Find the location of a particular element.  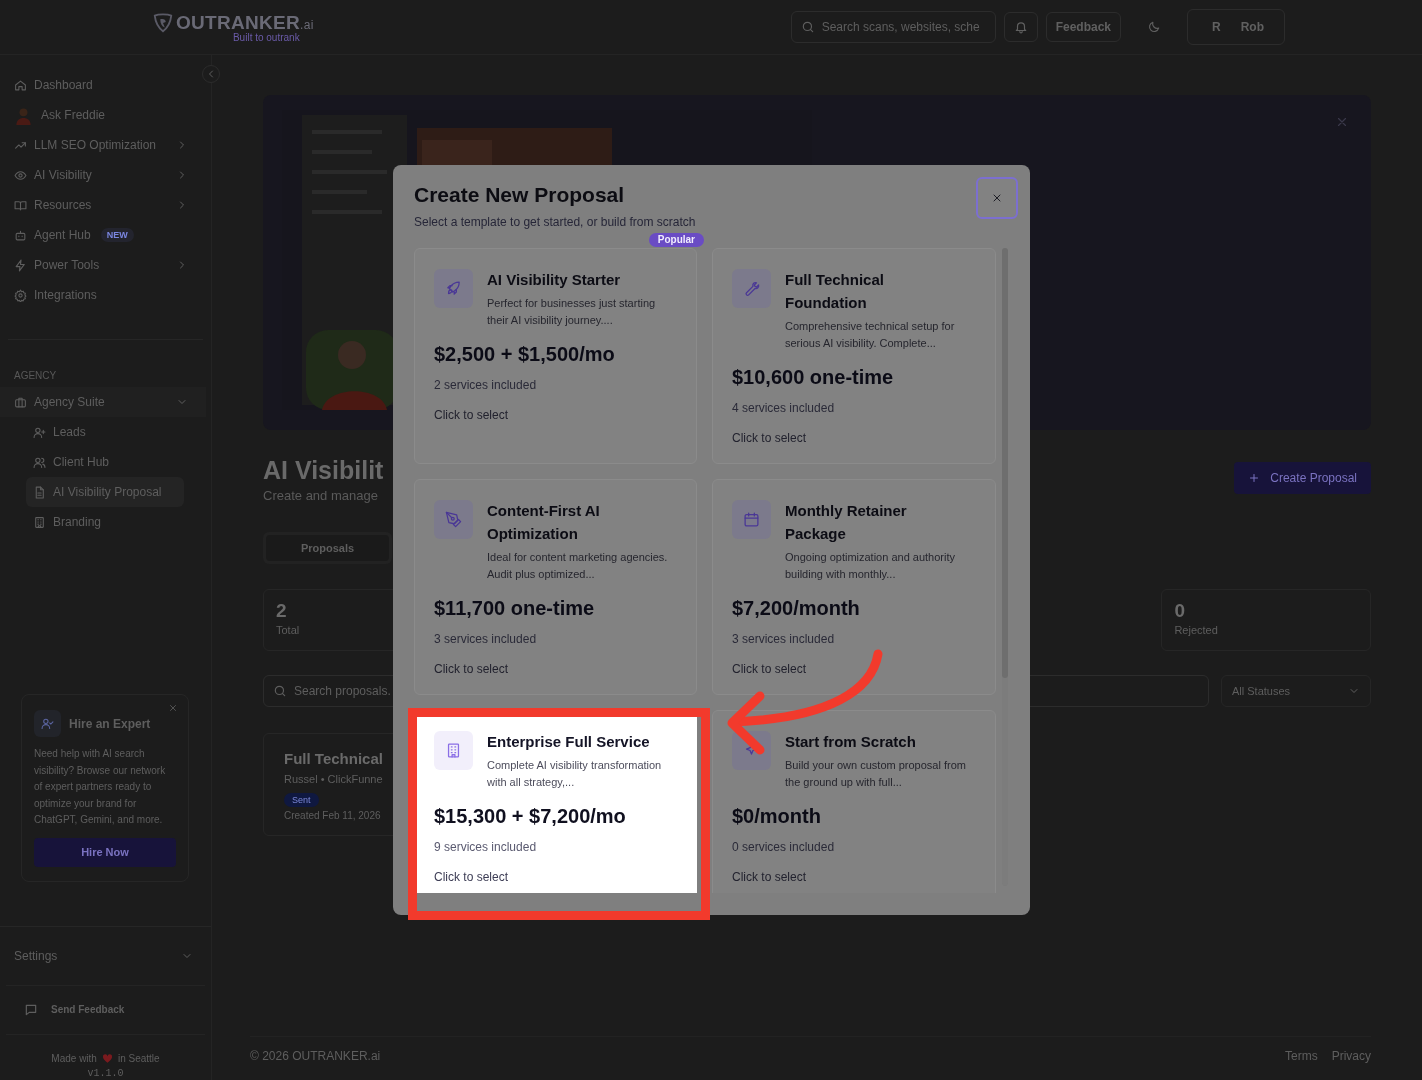

credit-text: in Seattle is located at coordinates (138, 1058).